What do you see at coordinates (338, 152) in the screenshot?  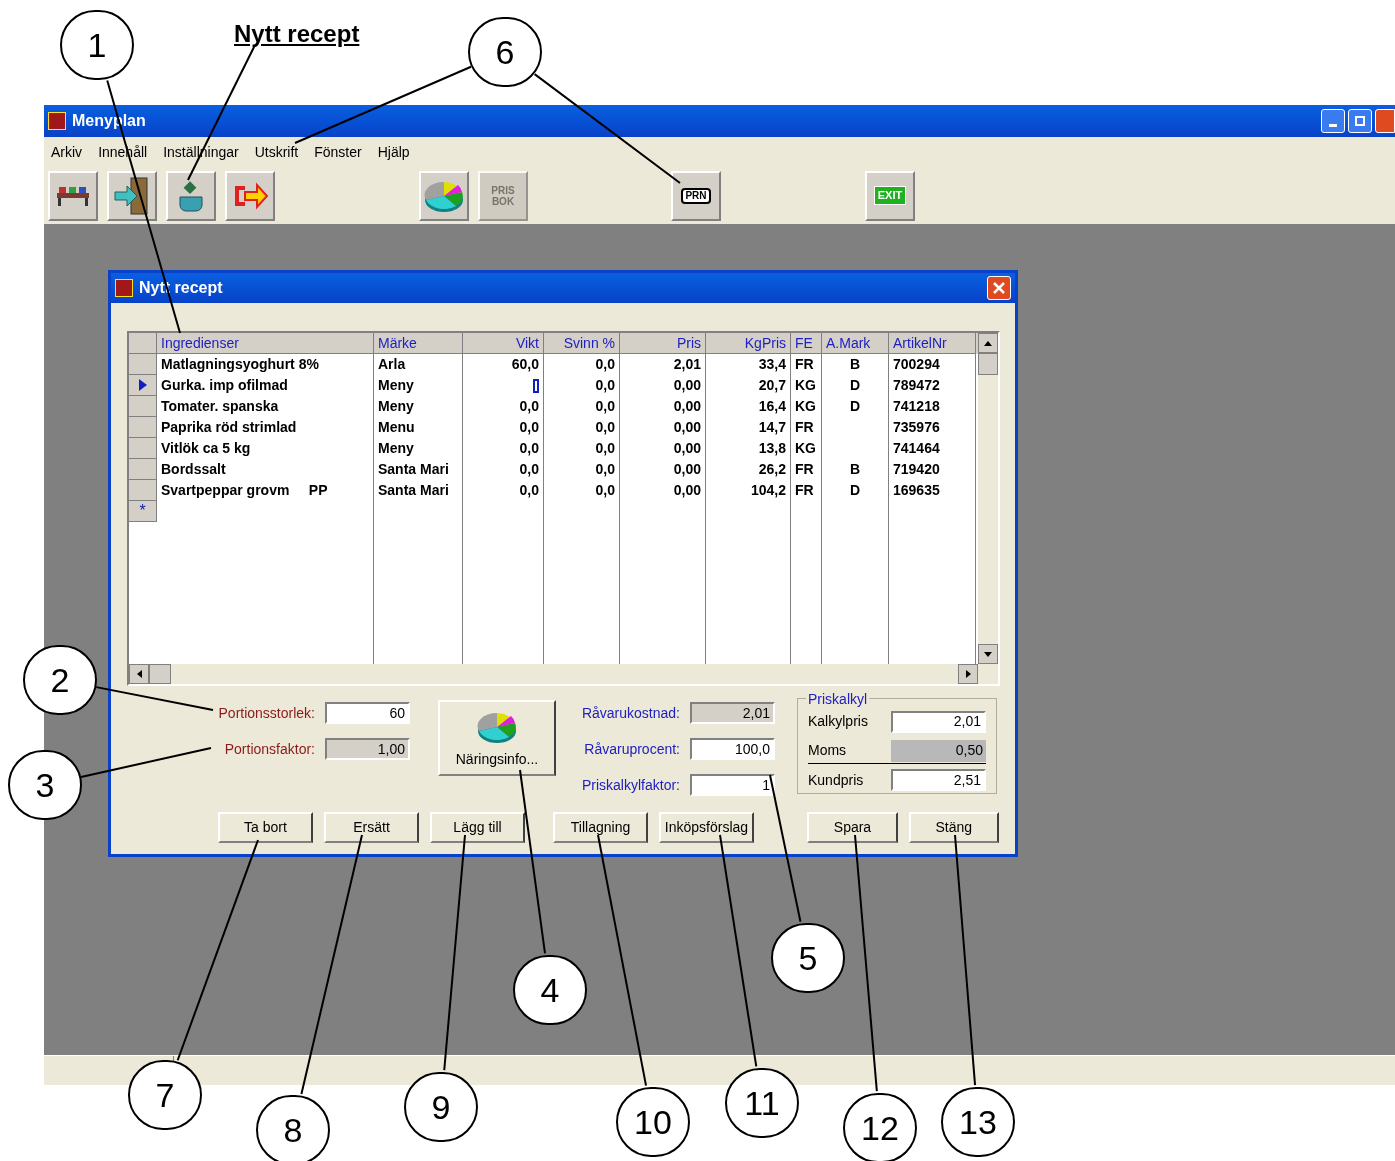 I see `menu-item: Fönster` at bounding box center [338, 152].